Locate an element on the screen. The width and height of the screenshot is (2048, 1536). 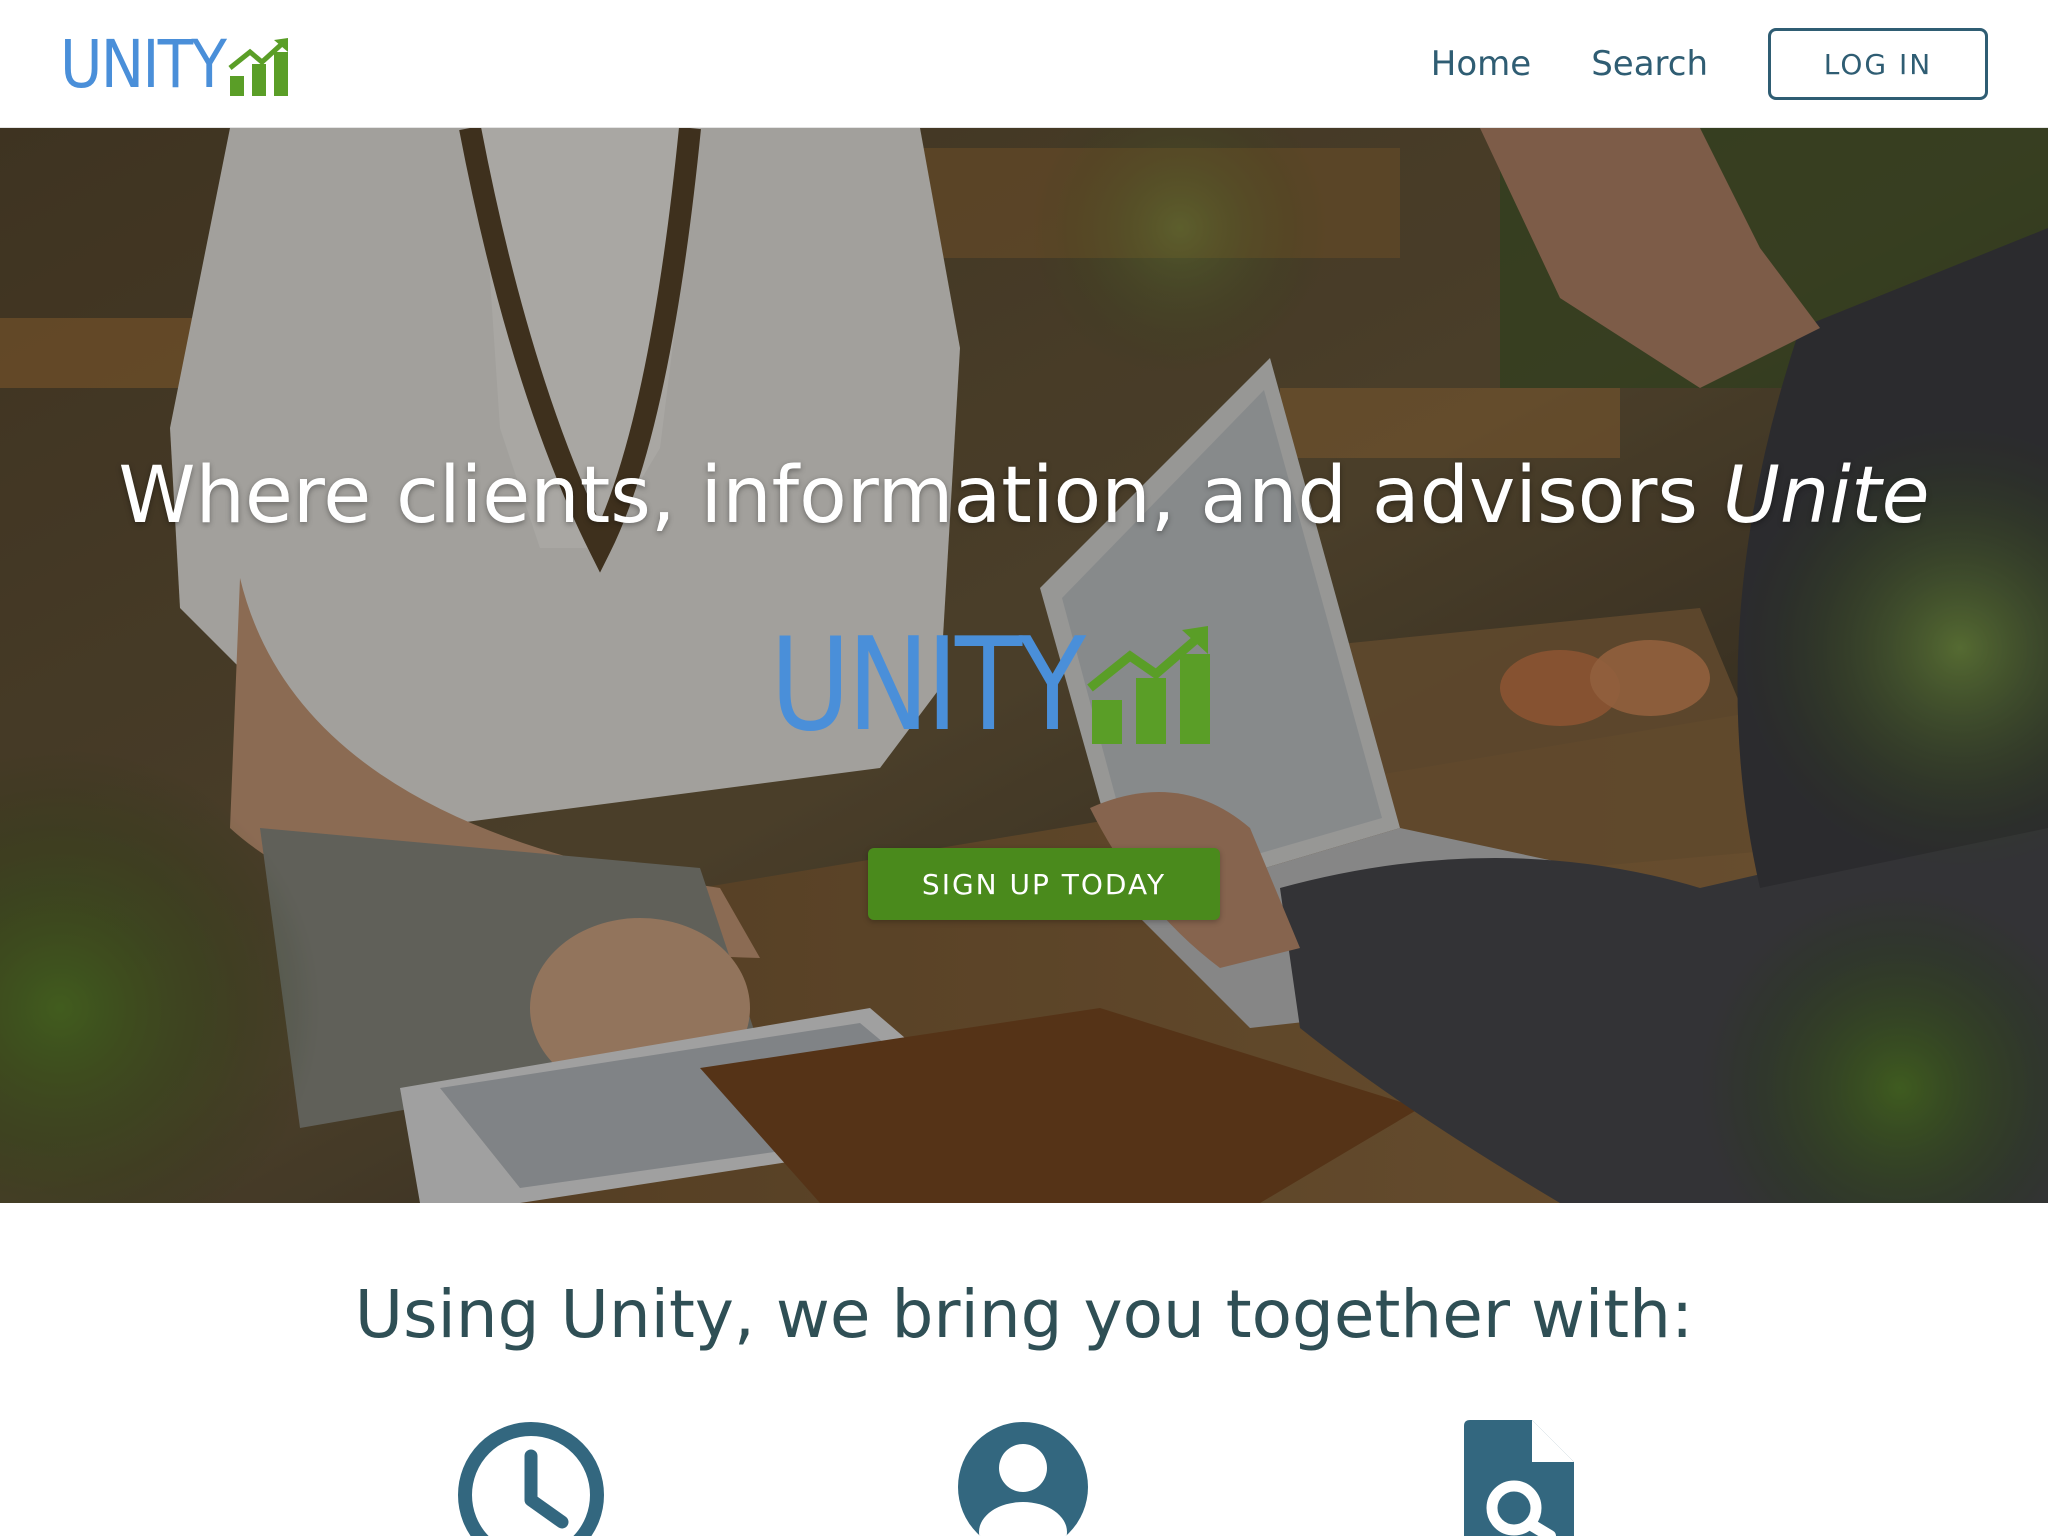
unity-logo: UNITY is located at coordinates (176, 62).